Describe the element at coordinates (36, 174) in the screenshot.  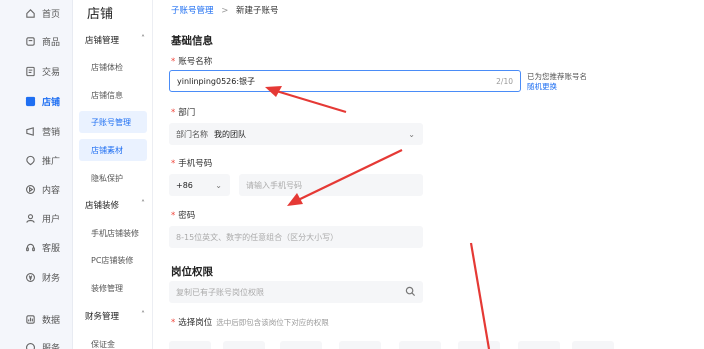
I see `primary-nav: 首页 商品 交易 店铺 营销 推广 内容 用户 客服 财务 数据 服务` at that location.